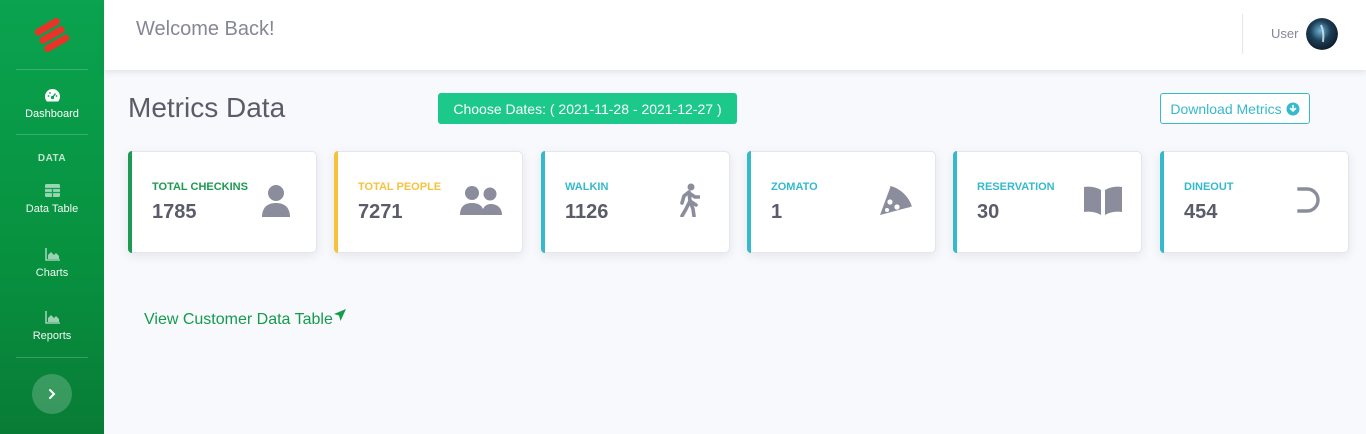 The width and height of the screenshot is (1366, 434). I want to click on users-icon, so click(481, 200).